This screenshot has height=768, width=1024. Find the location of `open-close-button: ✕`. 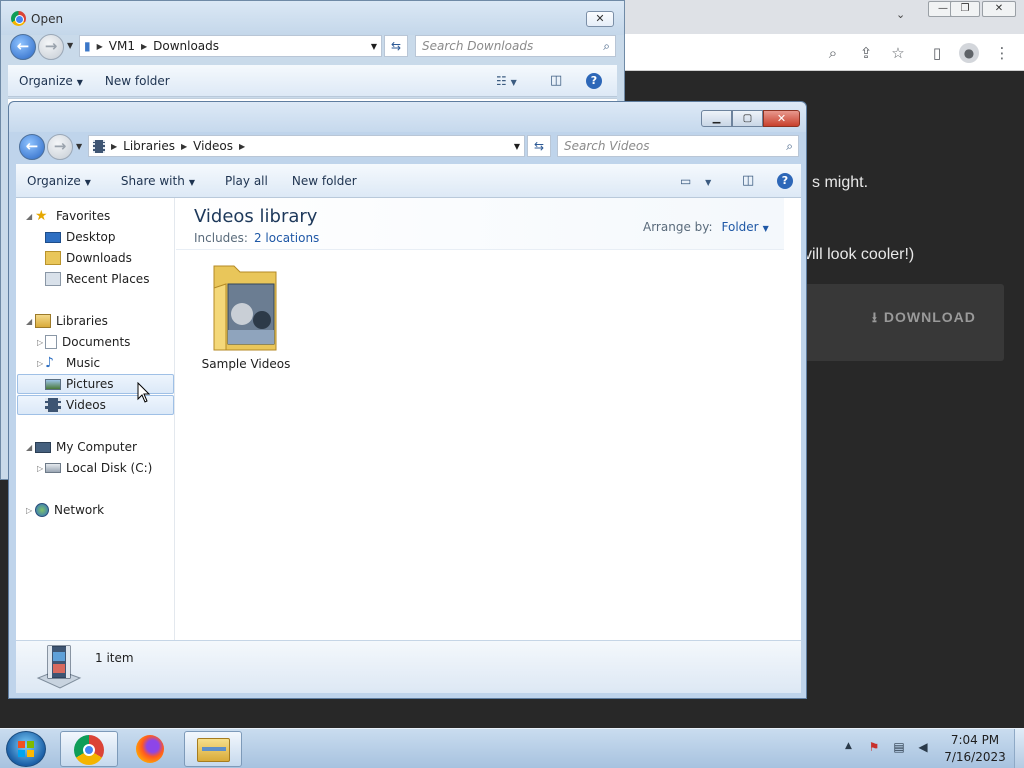

open-close-button: ✕ is located at coordinates (600, 19).